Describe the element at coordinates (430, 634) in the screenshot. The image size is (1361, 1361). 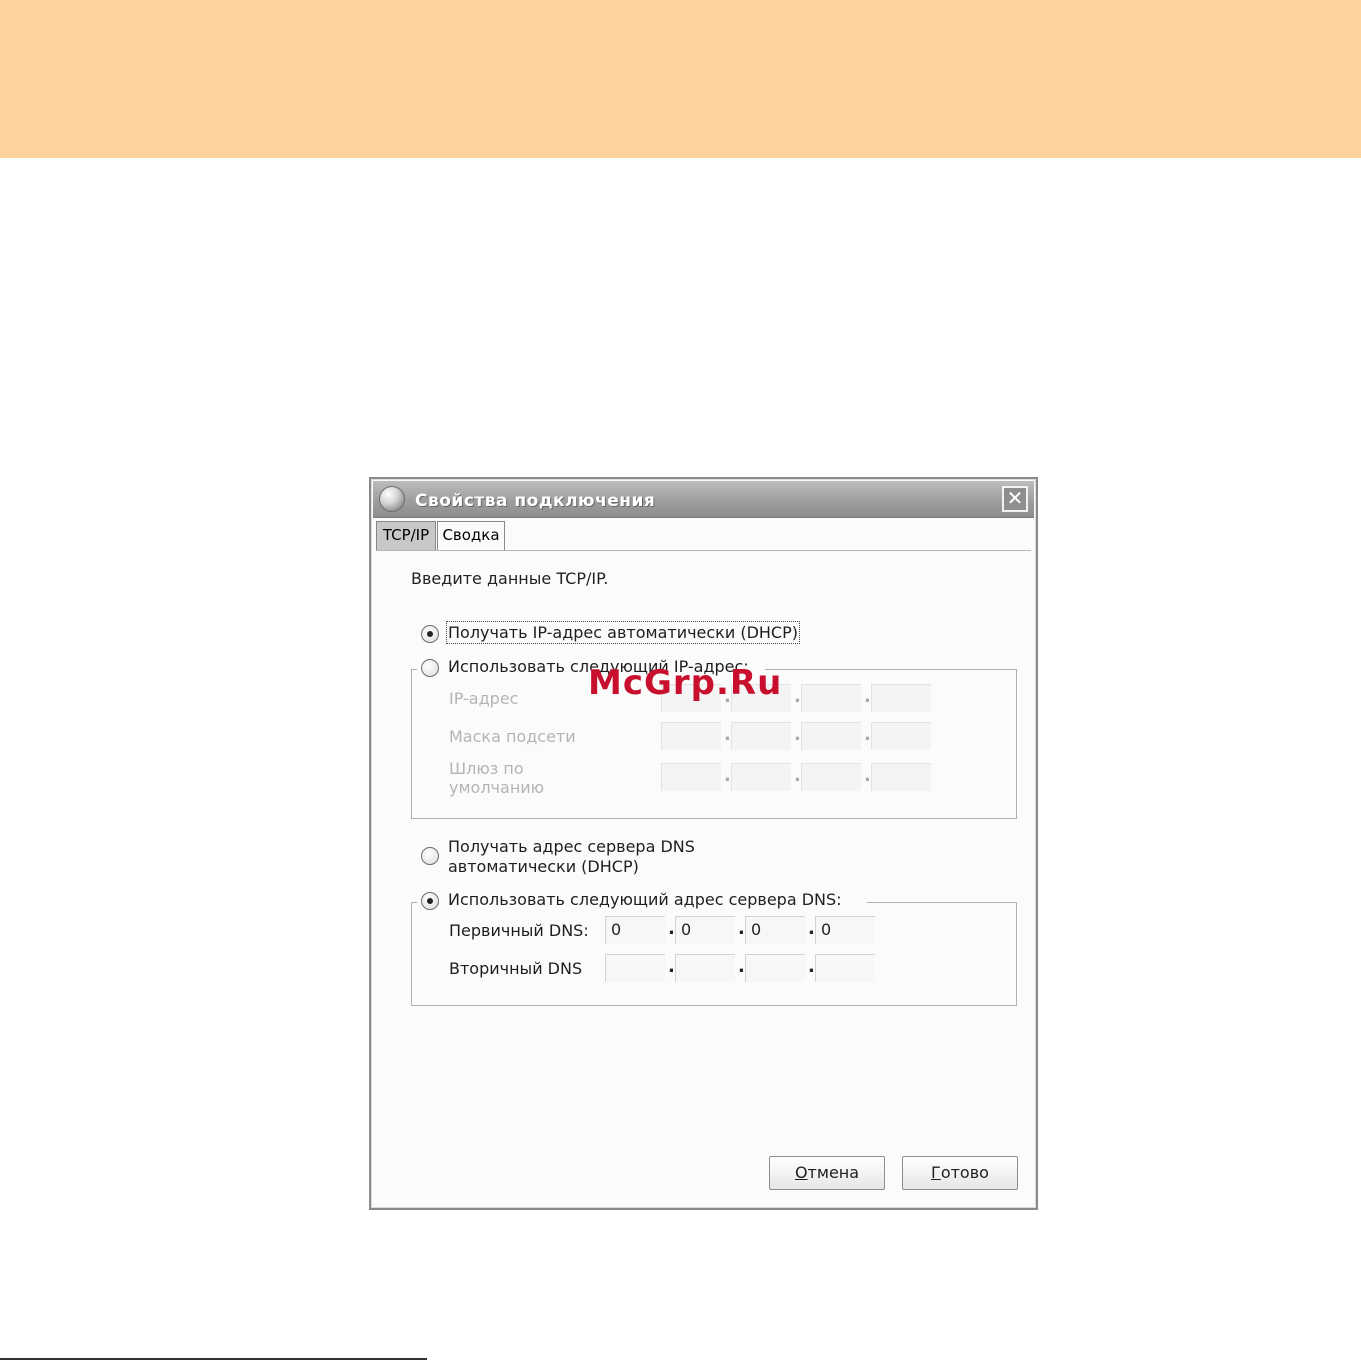
I see `ip-auto-radio` at that location.